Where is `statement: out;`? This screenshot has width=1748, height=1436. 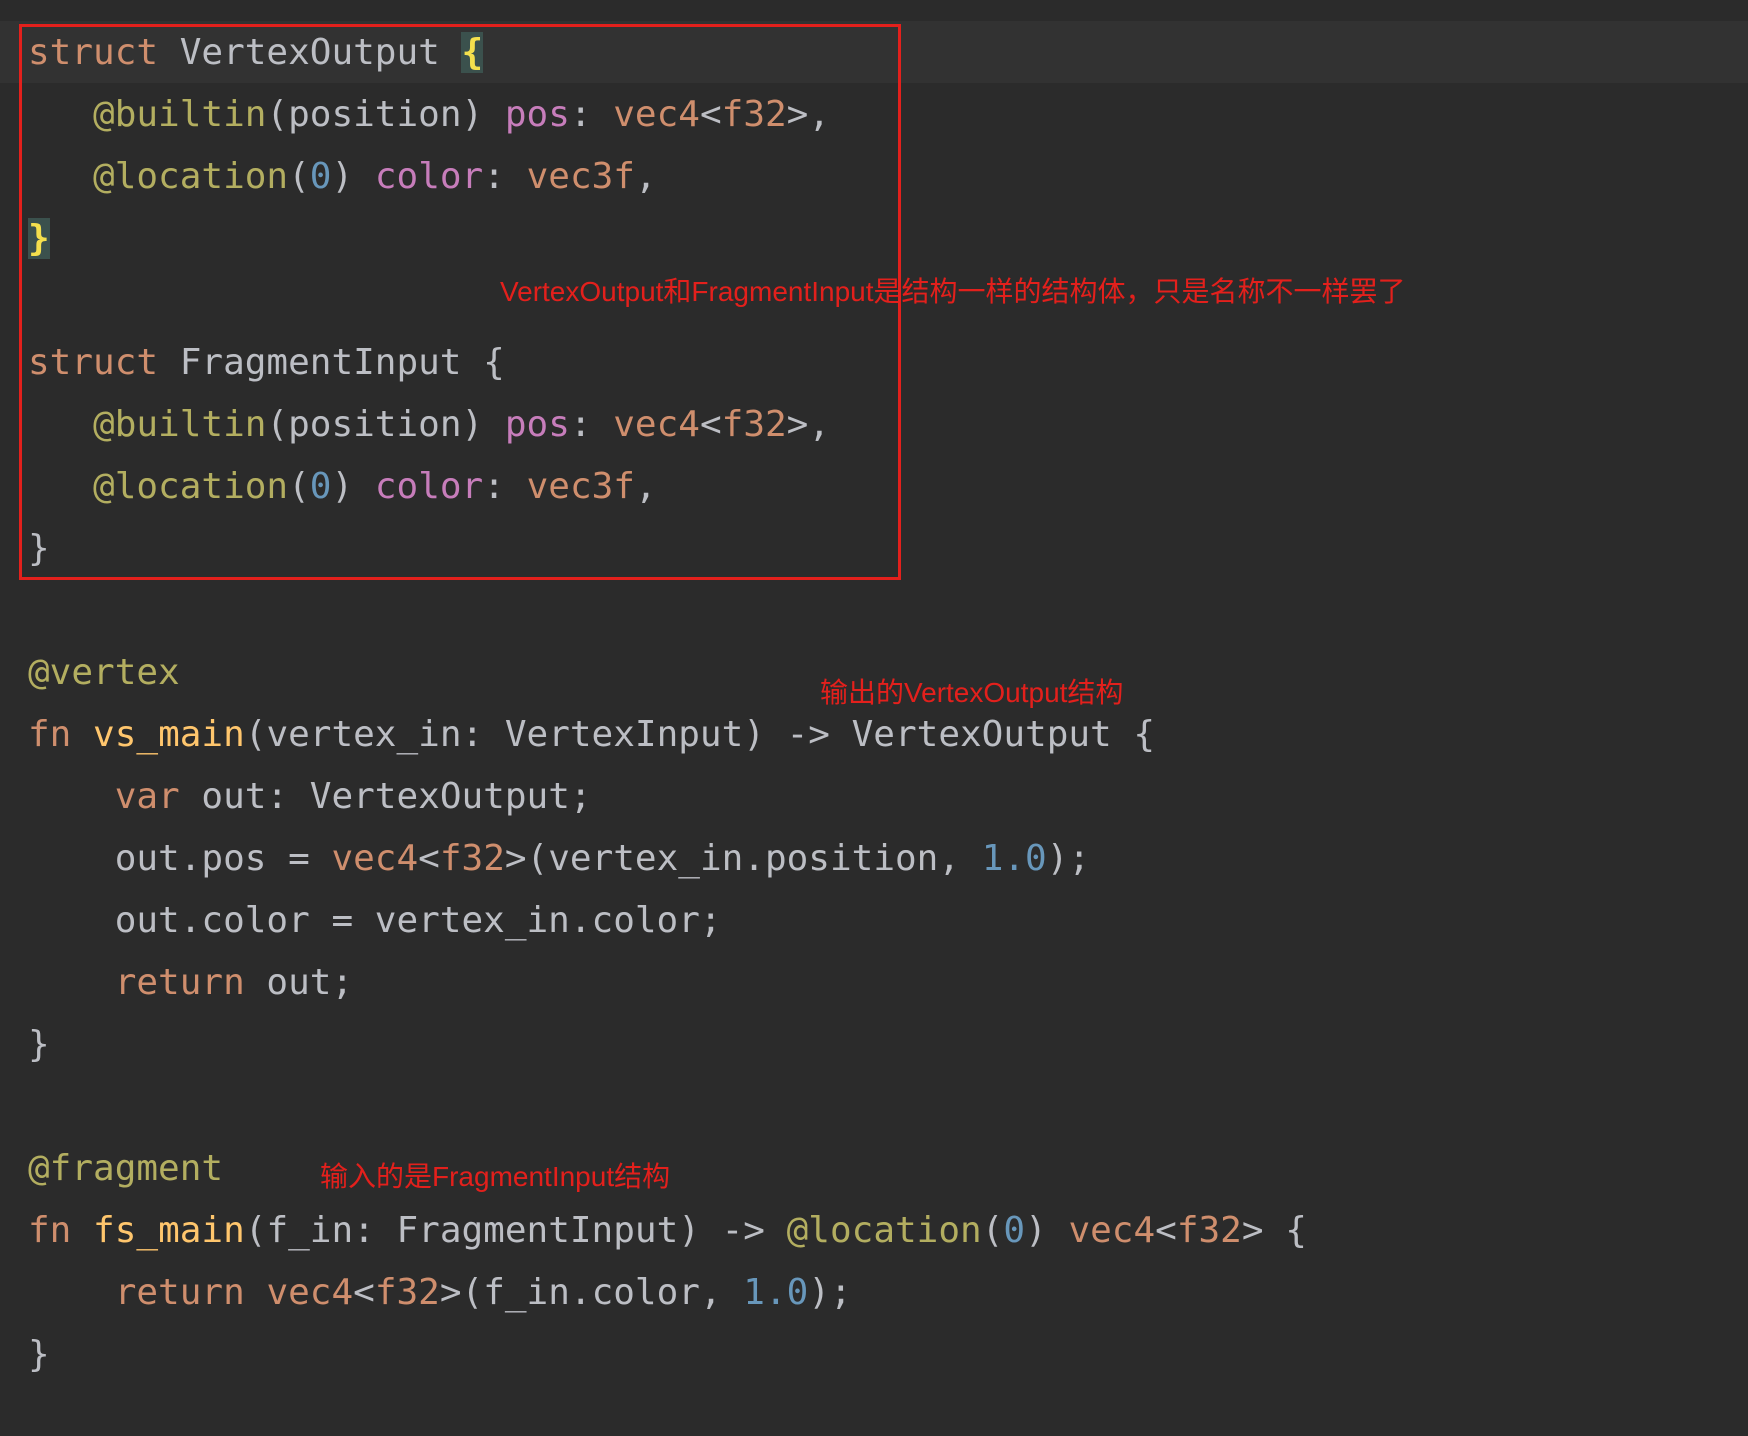 statement: out; is located at coordinates (299, 982).